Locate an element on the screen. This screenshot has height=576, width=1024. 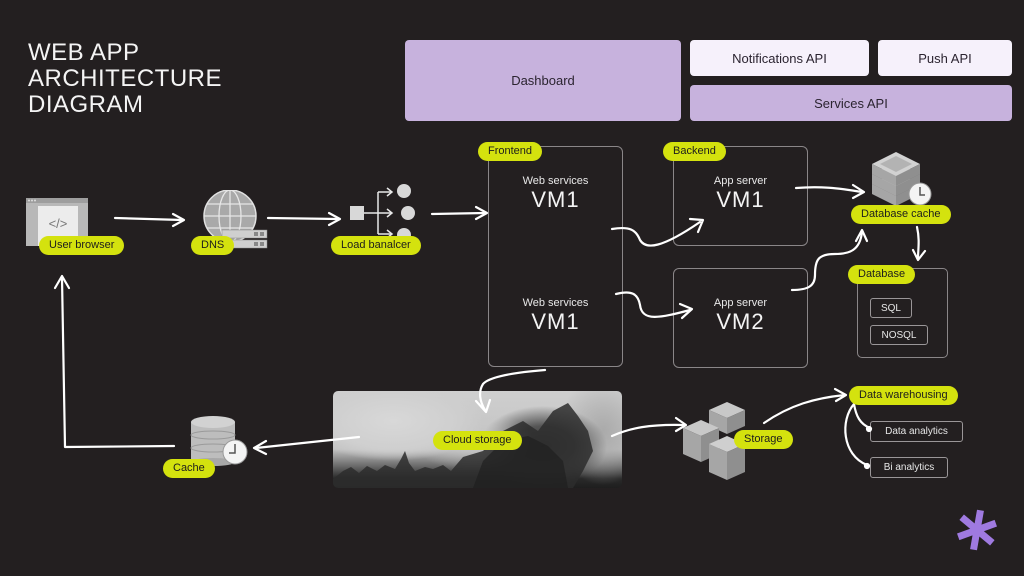
backend-vm-2: App server VM2 is located at coordinates (740, 316).